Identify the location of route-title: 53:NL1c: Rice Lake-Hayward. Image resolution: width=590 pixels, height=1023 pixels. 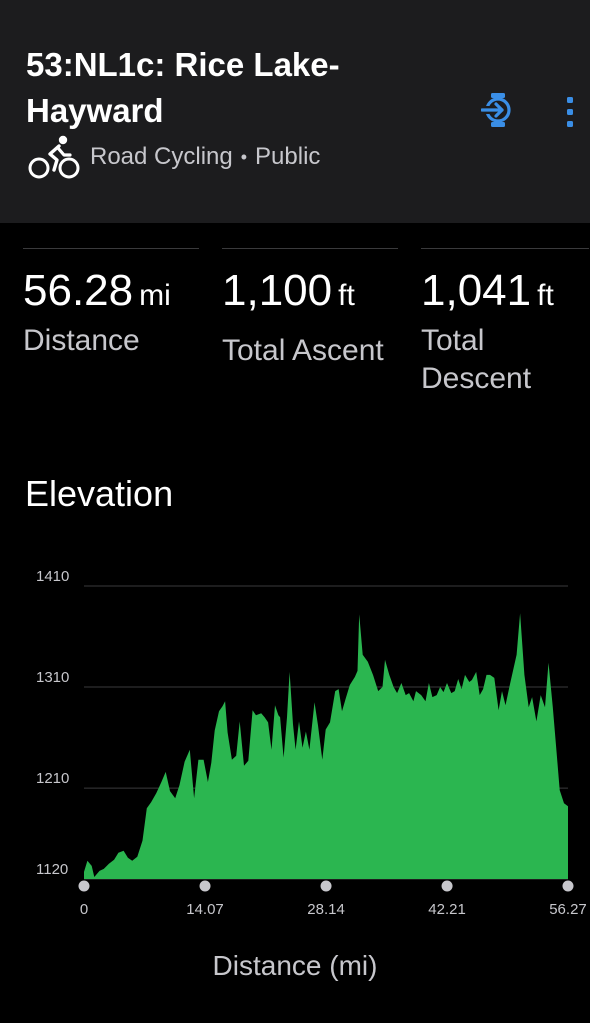
(183, 87).